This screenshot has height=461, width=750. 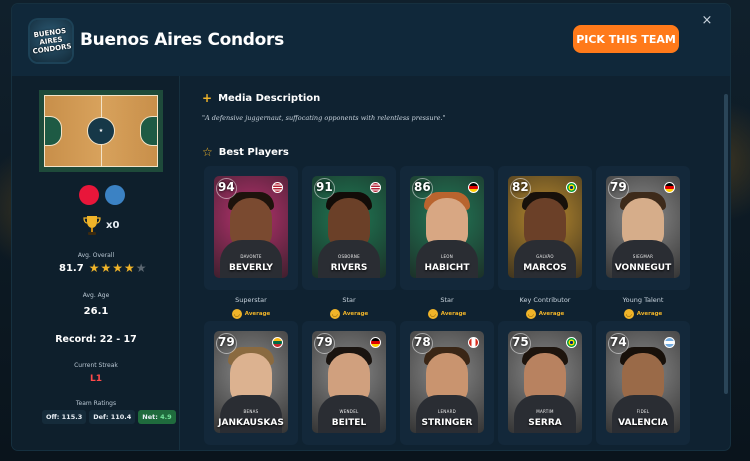 What do you see at coordinates (422, 342) in the screenshot?
I see `player-rating: 78` at bounding box center [422, 342].